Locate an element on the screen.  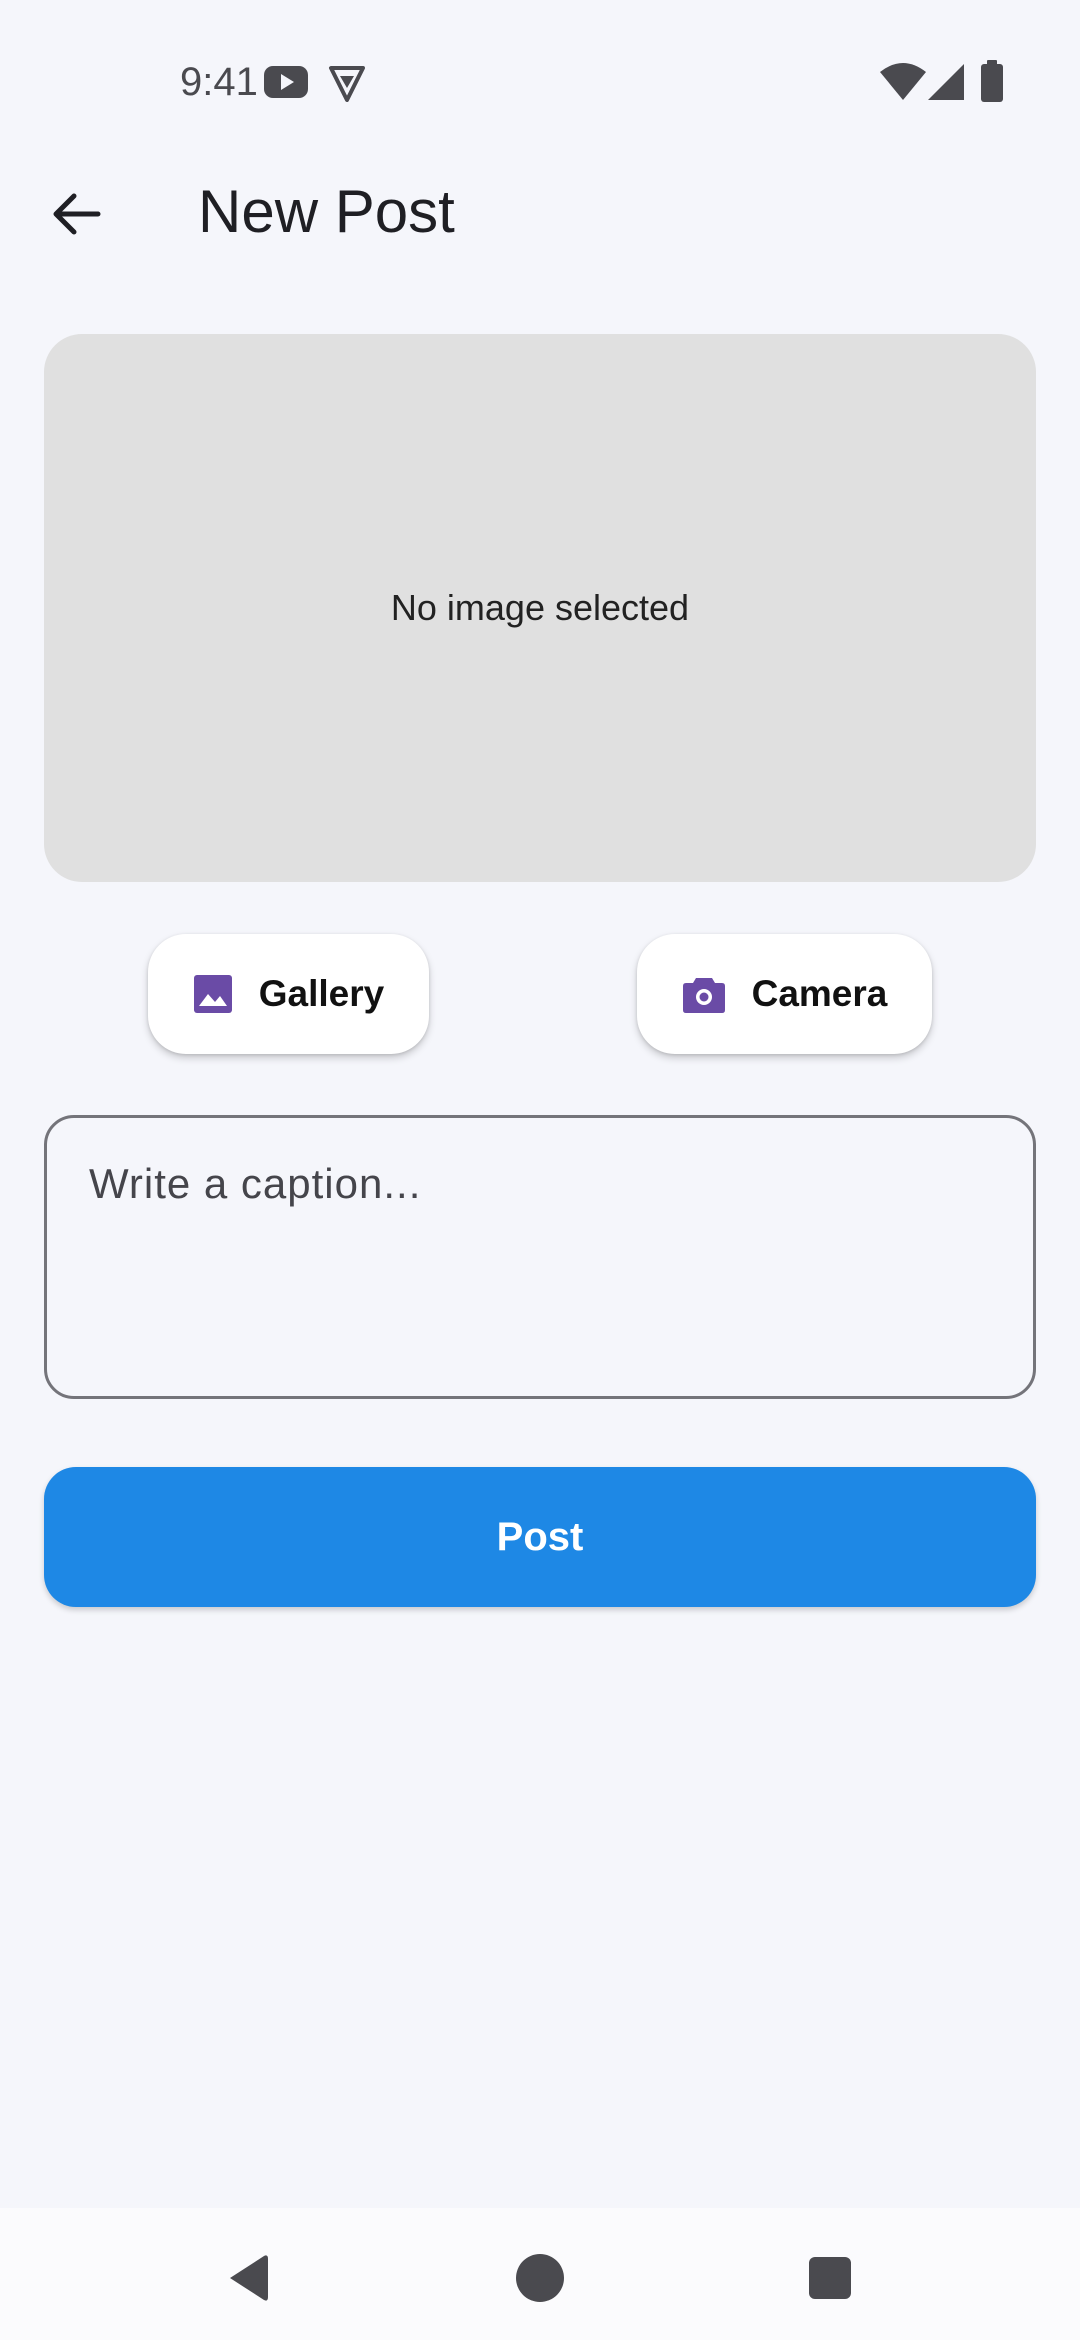
home-circle-icon is located at coordinates (540, 2278).